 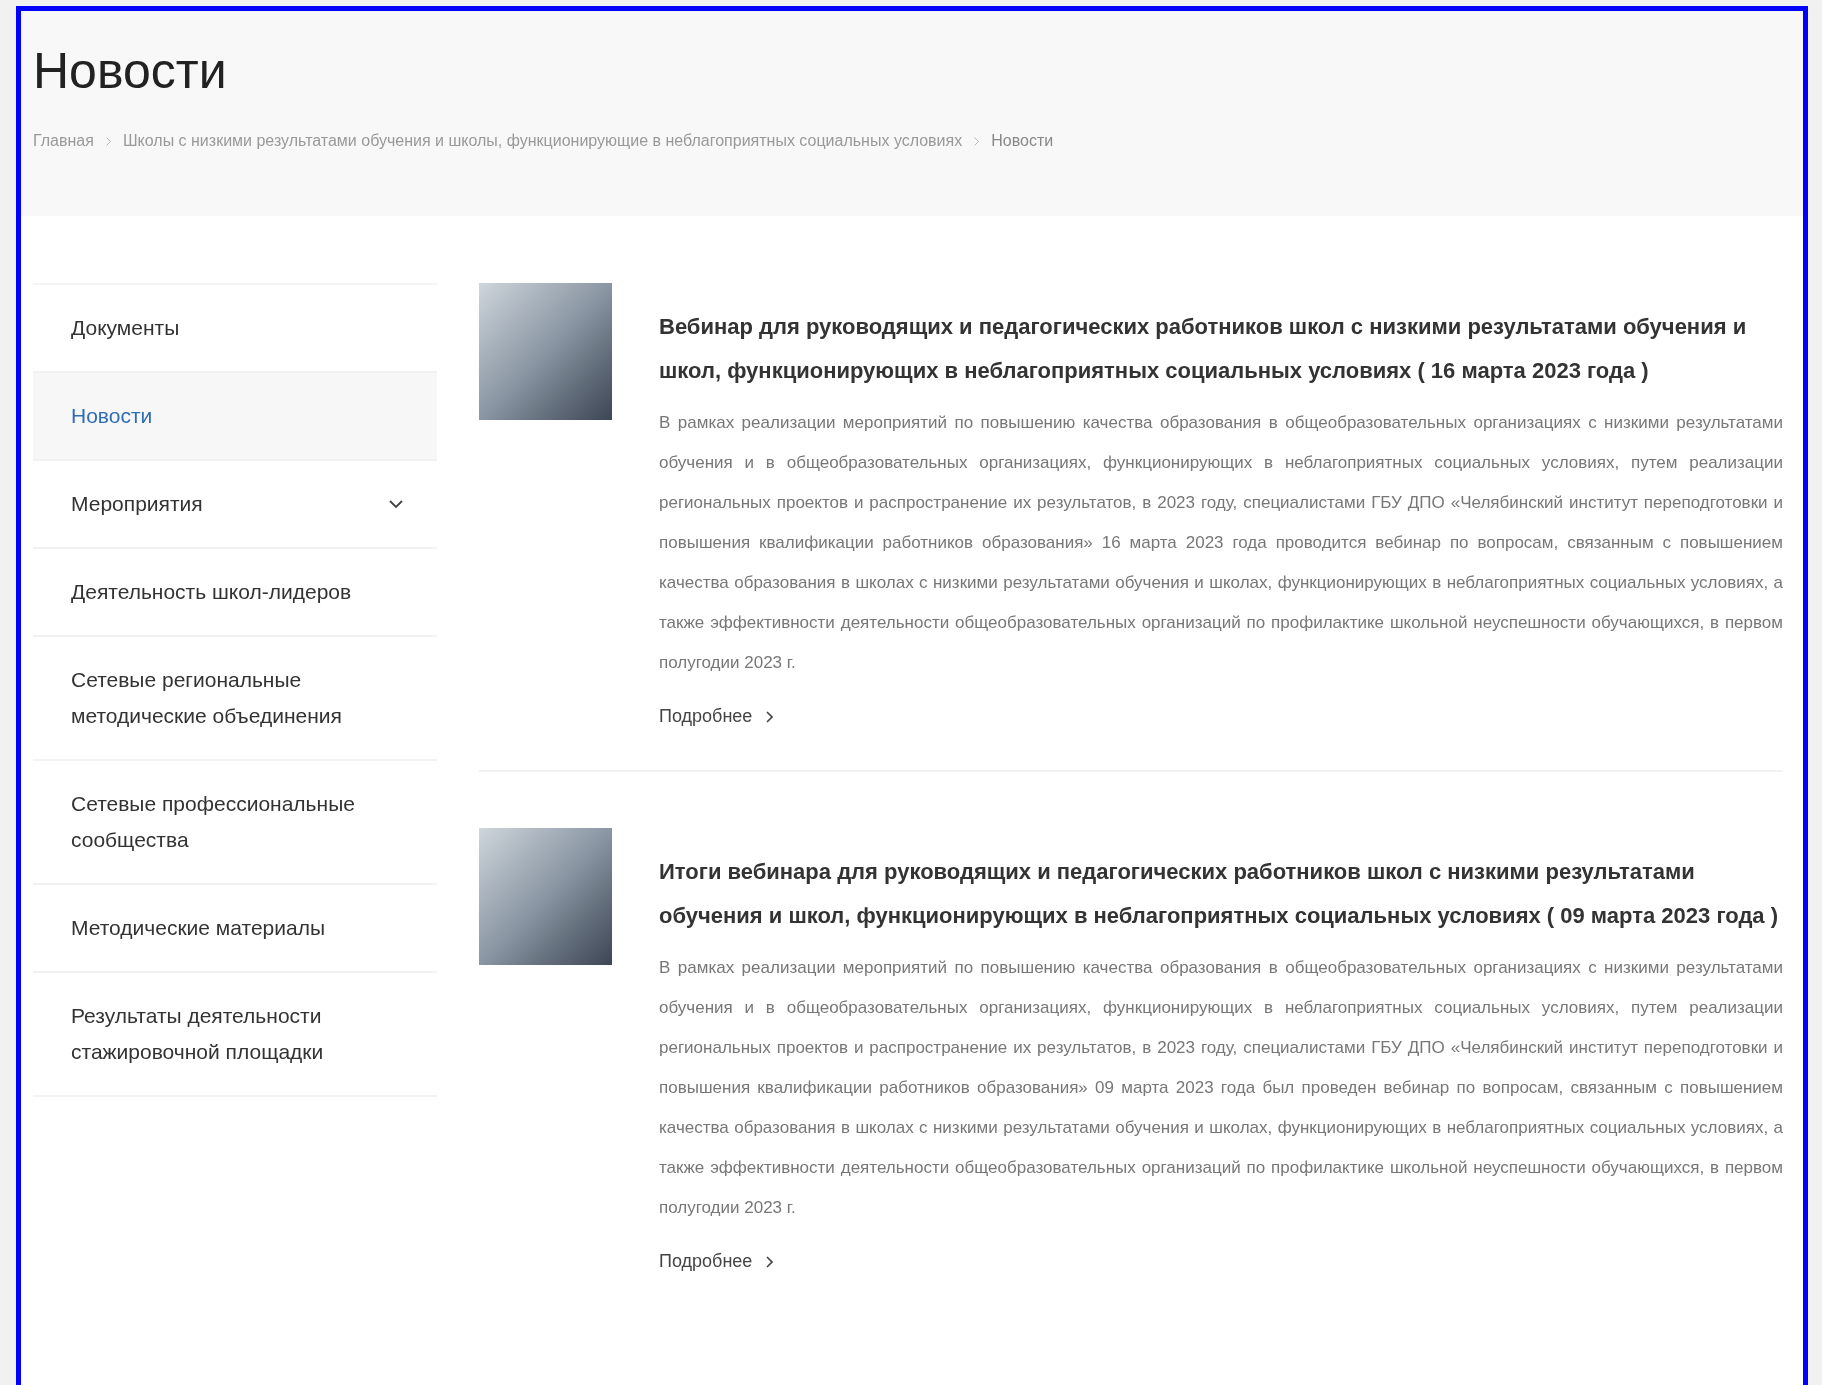 What do you see at coordinates (1022, 141) in the screenshot?
I see `breadcrumb-current: Новости` at bounding box center [1022, 141].